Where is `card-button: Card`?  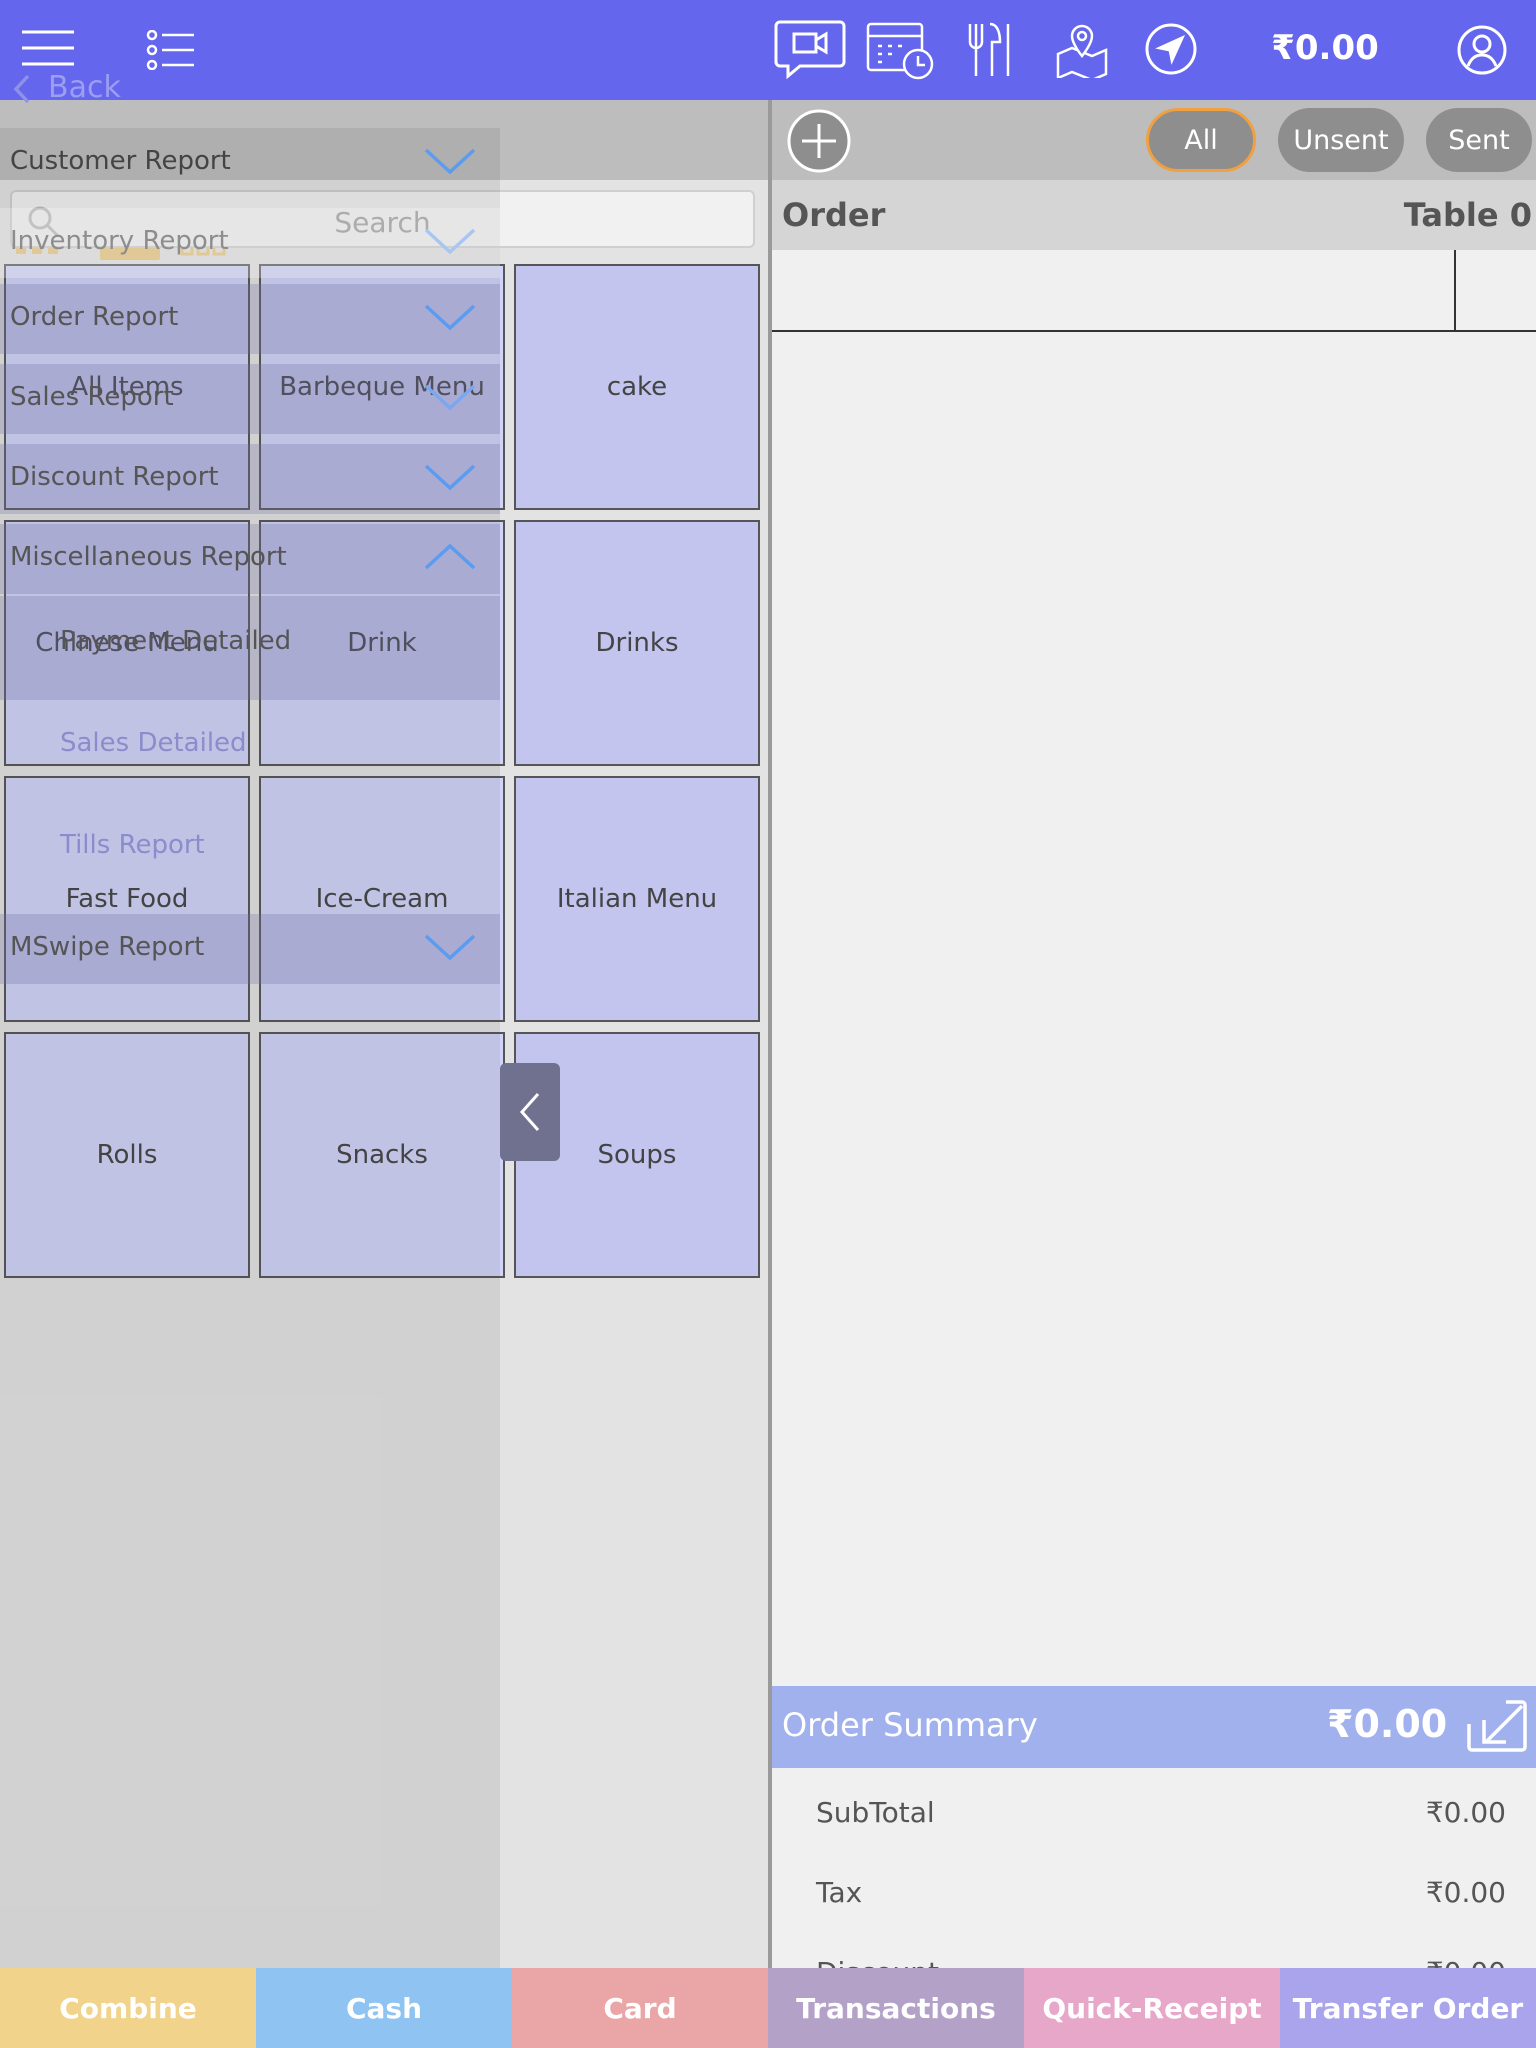 card-button: Card is located at coordinates (640, 2008).